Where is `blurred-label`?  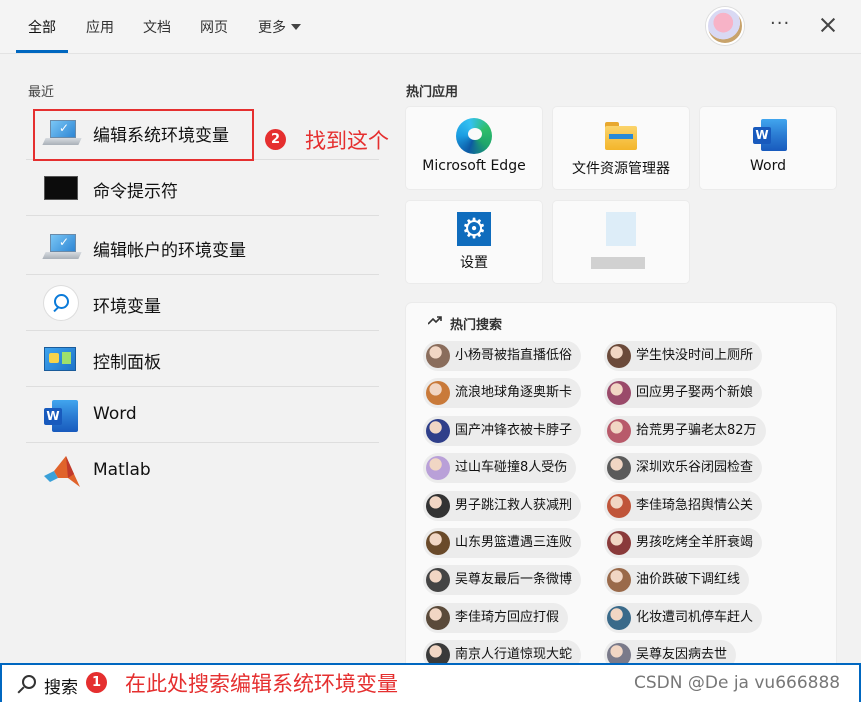 blurred-label is located at coordinates (618, 263).